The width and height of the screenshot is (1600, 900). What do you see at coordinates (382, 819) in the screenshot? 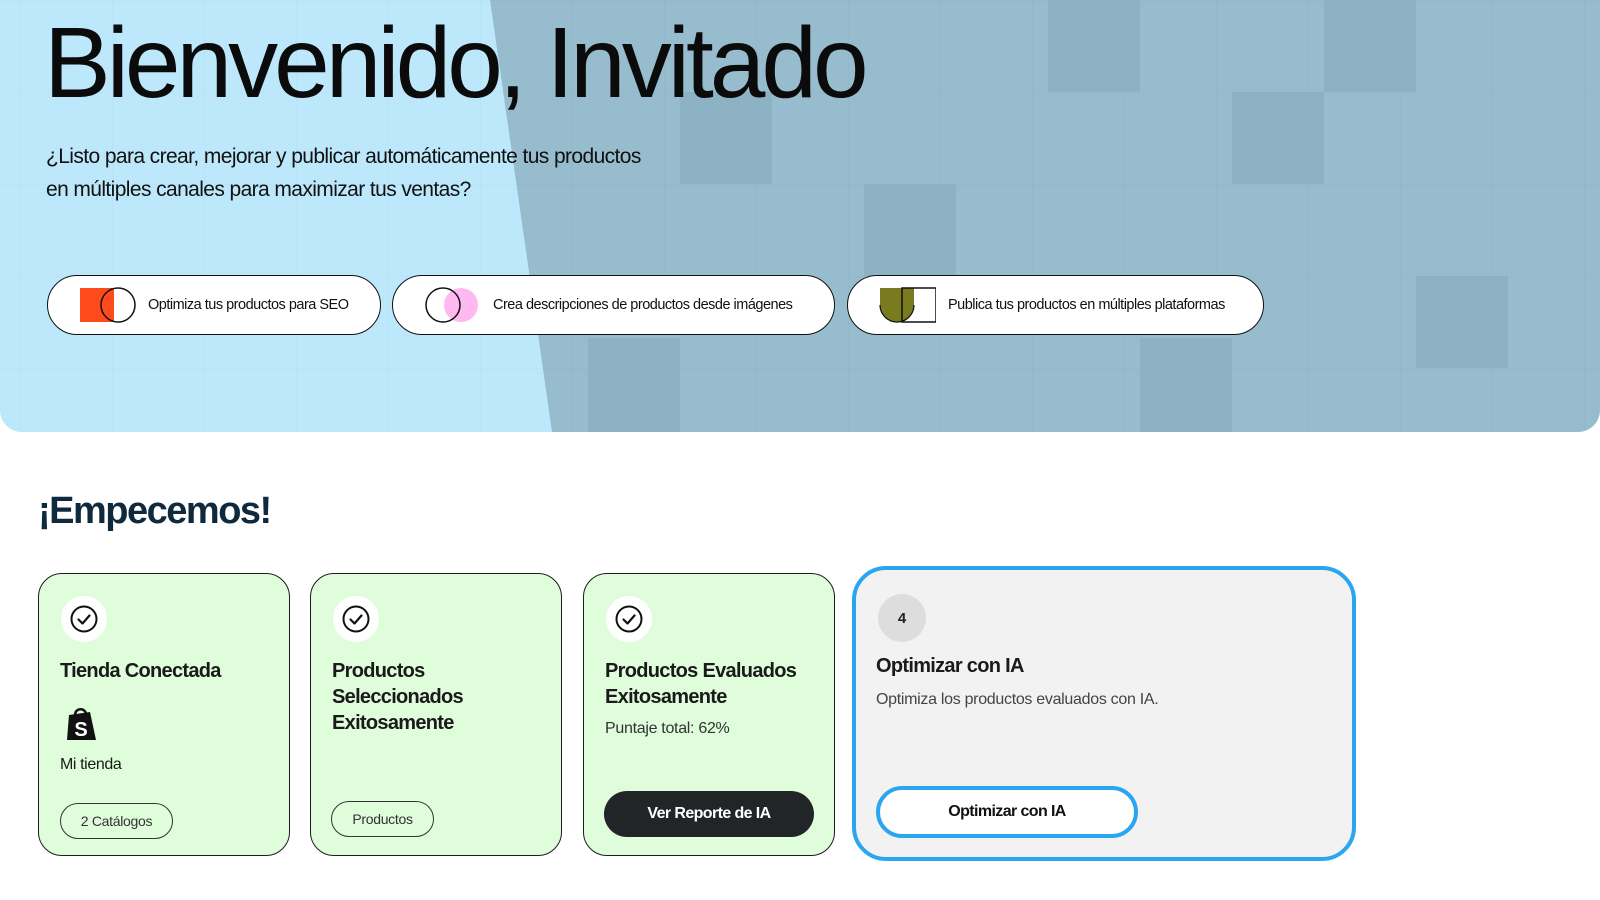
I see `products-tag: Productos` at bounding box center [382, 819].